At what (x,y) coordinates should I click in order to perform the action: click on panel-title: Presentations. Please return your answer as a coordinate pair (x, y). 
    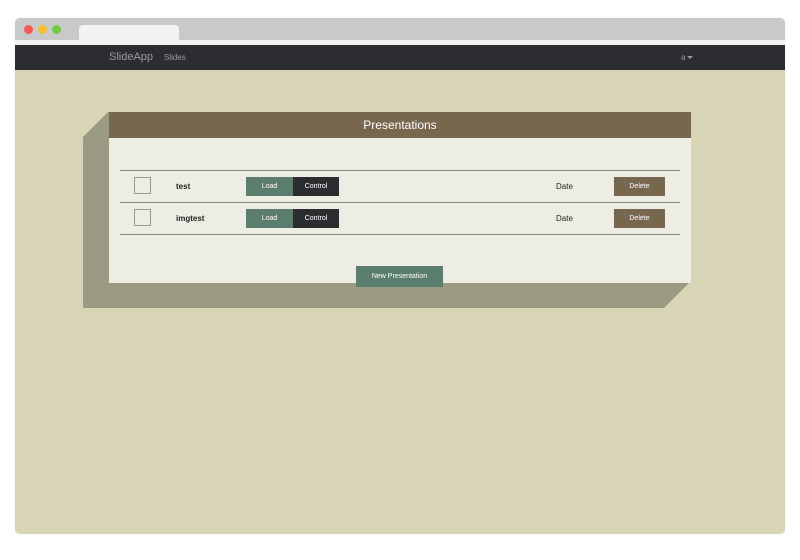
    Looking at the image, I should click on (400, 125).